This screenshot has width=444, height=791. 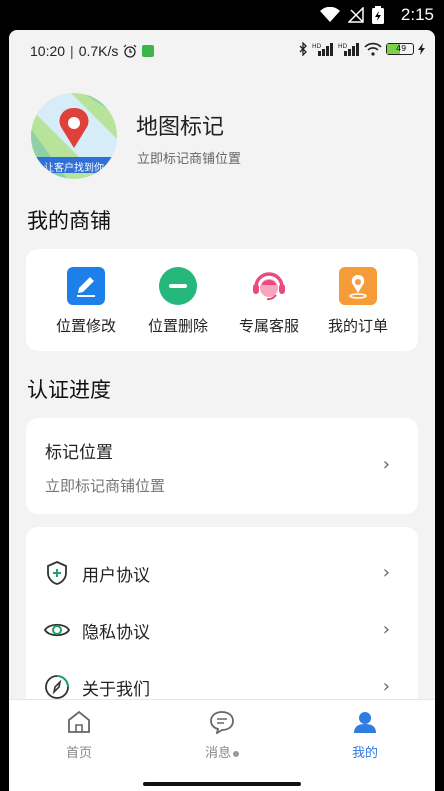 What do you see at coordinates (365, 722) in the screenshot?
I see `user-icon` at bounding box center [365, 722].